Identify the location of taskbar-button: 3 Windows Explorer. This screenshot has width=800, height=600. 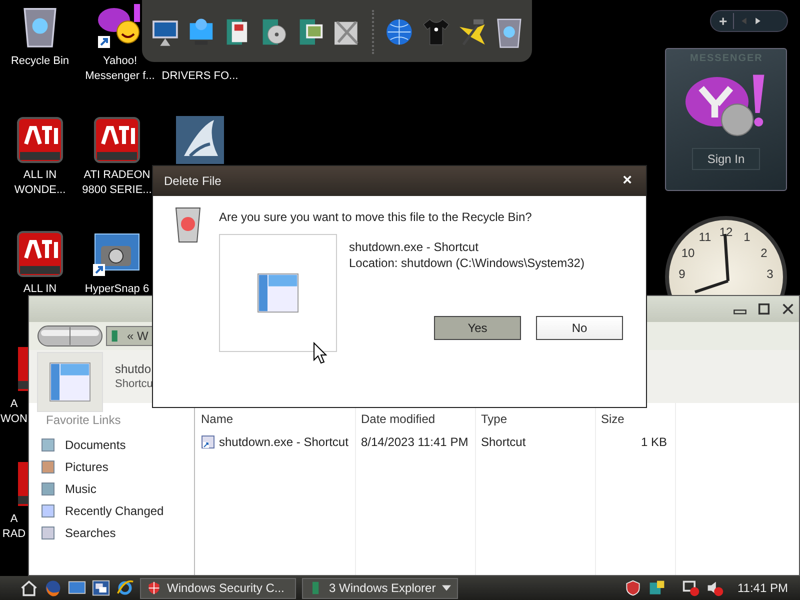
(380, 588).